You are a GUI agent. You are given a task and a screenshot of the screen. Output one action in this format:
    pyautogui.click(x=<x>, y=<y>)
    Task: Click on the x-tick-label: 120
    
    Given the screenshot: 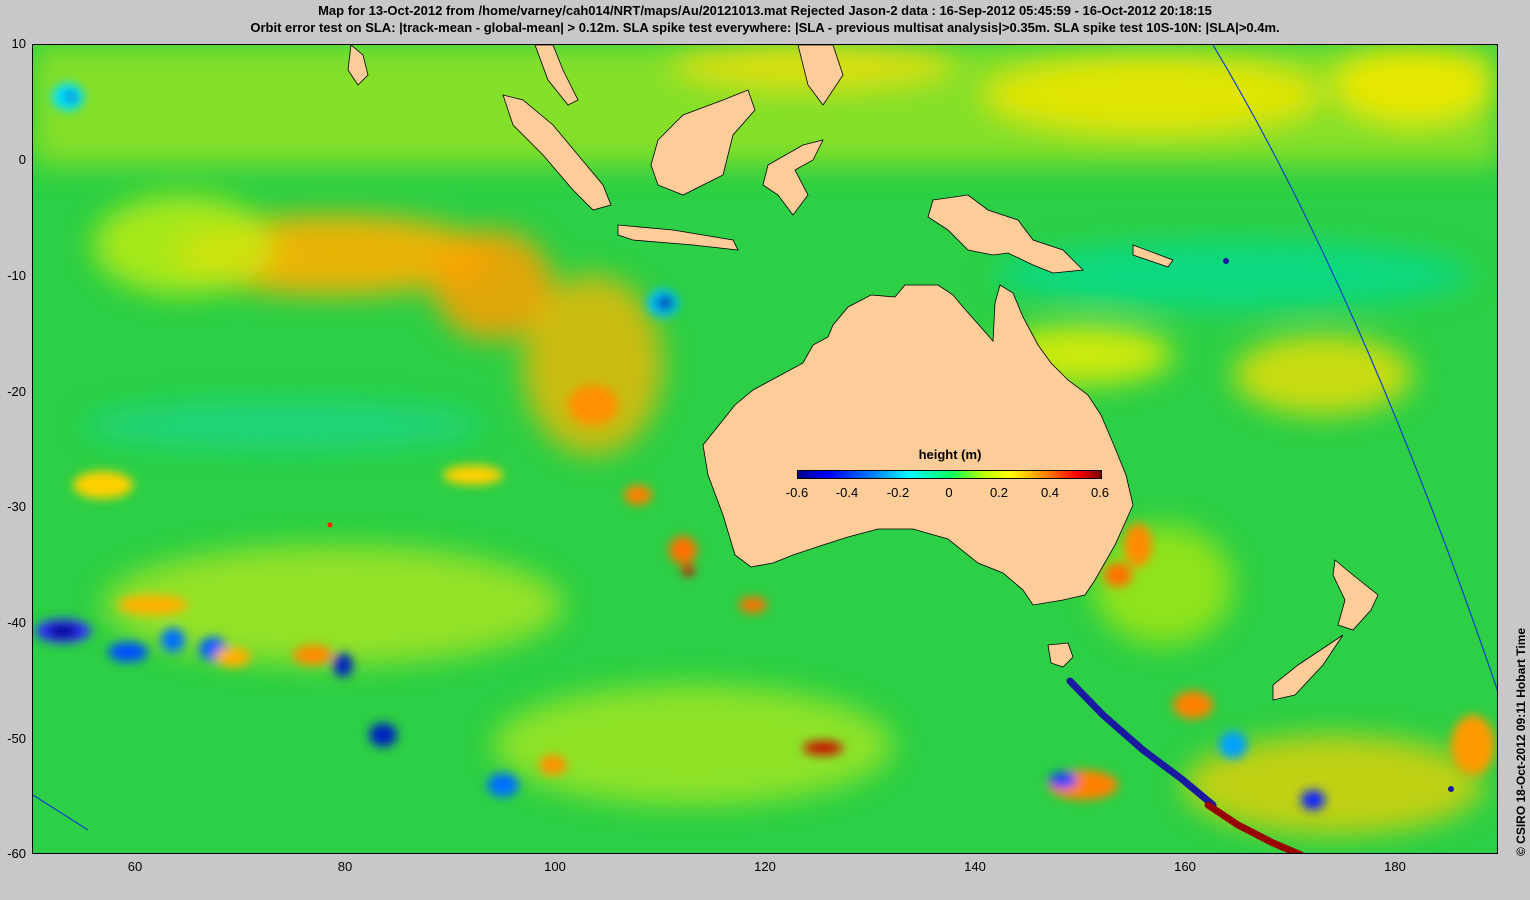 What is the action you would take?
    pyautogui.click(x=765, y=866)
    